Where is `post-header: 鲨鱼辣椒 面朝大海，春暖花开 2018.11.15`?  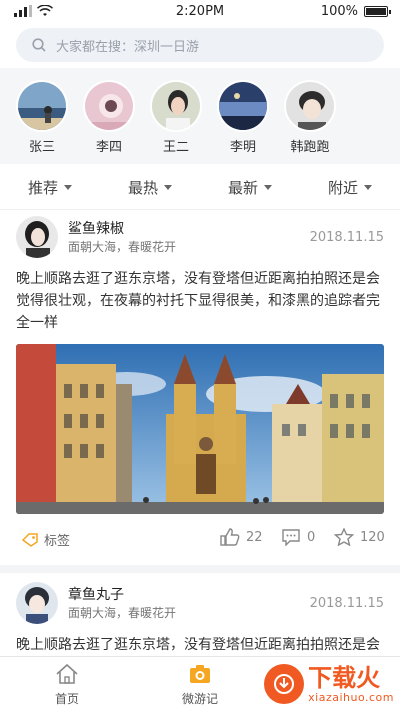
post-header: 鲨鱼辣椒 面朝大海，春暖花开 2018.11.15 is located at coordinates (200, 237).